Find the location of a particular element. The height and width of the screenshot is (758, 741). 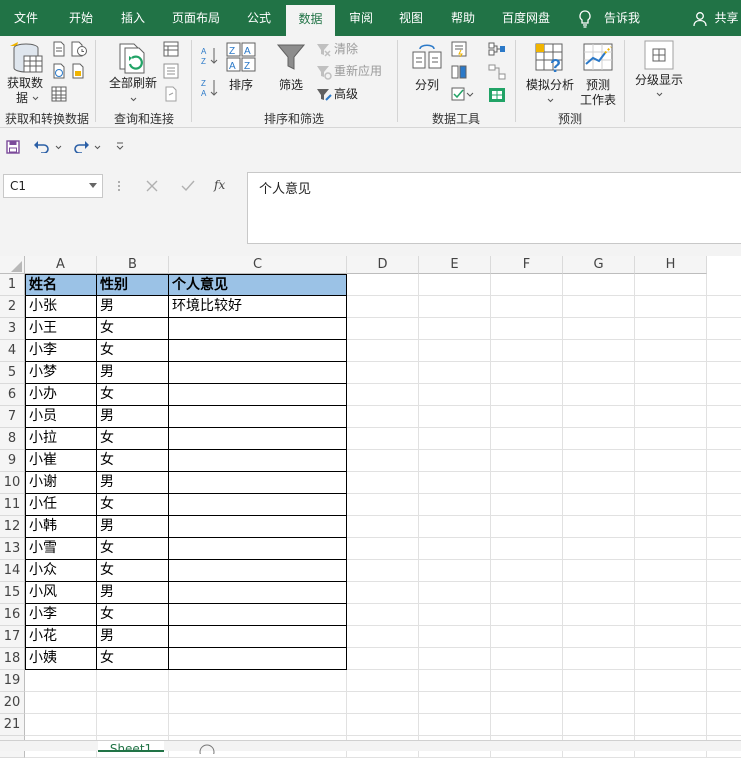

cell-b14: 女 is located at coordinates (133, 571).